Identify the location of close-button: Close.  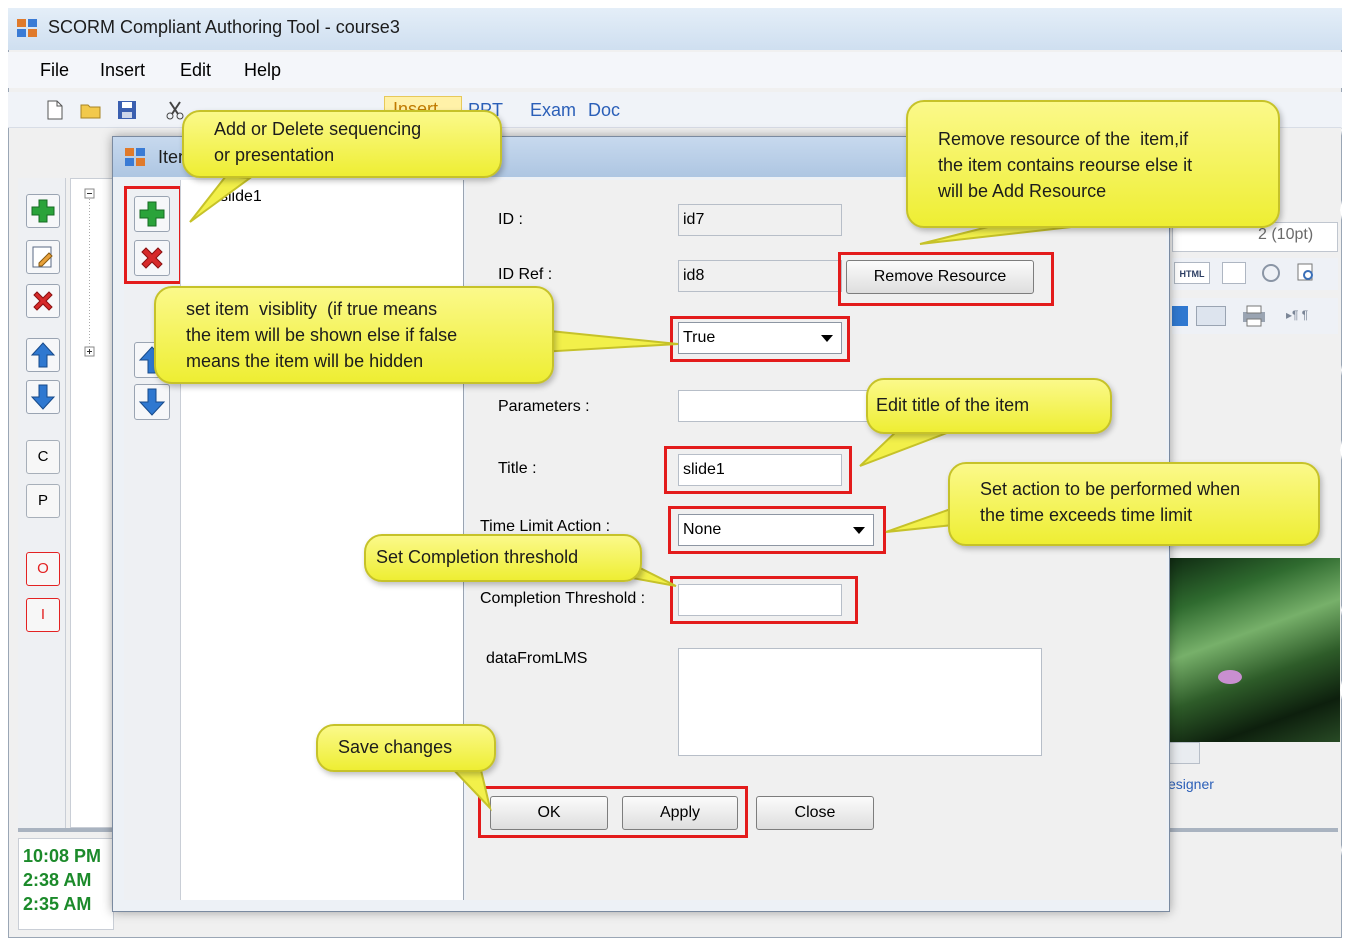
(815, 813).